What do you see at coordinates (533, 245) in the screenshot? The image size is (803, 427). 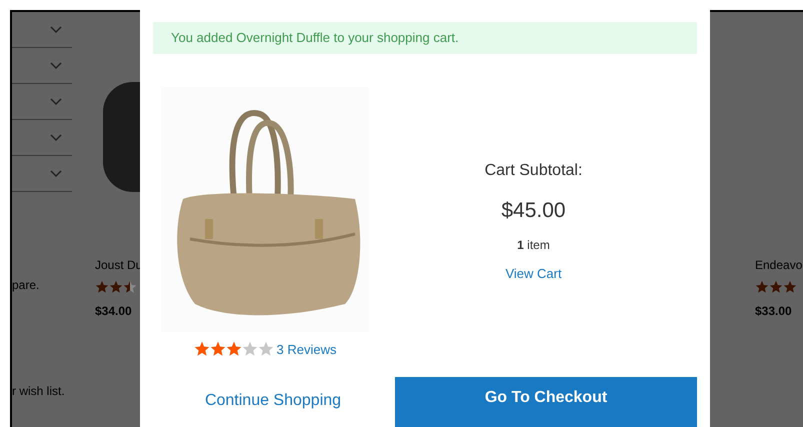 I see `item-count: 1 item` at bounding box center [533, 245].